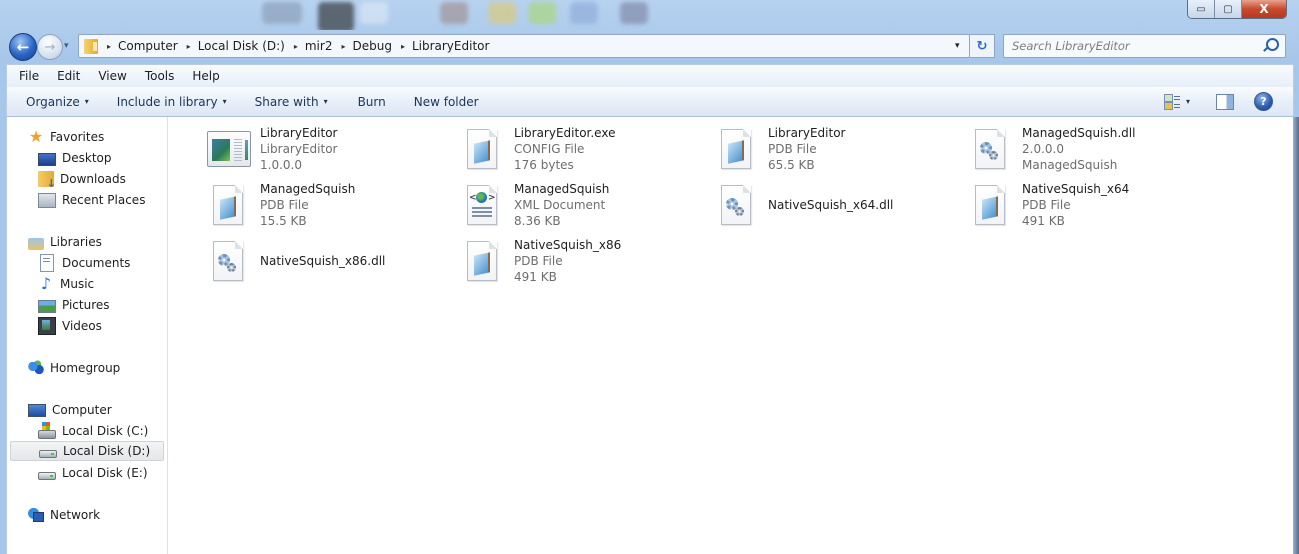 This screenshot has width=1299, height=554. What do you see at coordinates (1079, 133) in the screenshot?
I see `file-name: ManagedSquish.dll` at bounding box center [1079, 133].